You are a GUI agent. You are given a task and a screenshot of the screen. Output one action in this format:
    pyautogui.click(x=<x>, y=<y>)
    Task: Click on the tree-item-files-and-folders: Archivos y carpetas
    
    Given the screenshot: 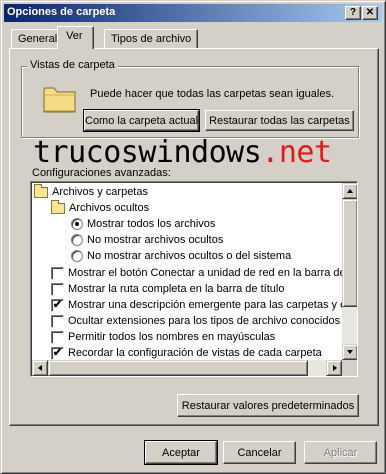 What is the action you would take?
    pyautogui.click(x=91, y=191)
    